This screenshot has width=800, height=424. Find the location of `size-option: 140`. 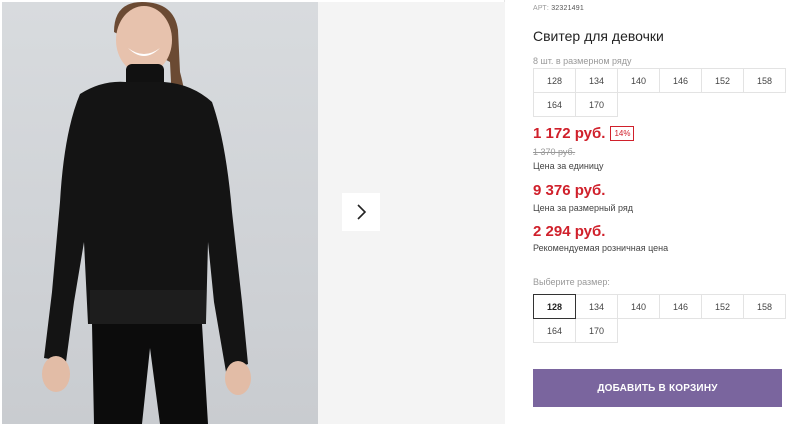

size-option: 140 is located at coordinates (638, 306).